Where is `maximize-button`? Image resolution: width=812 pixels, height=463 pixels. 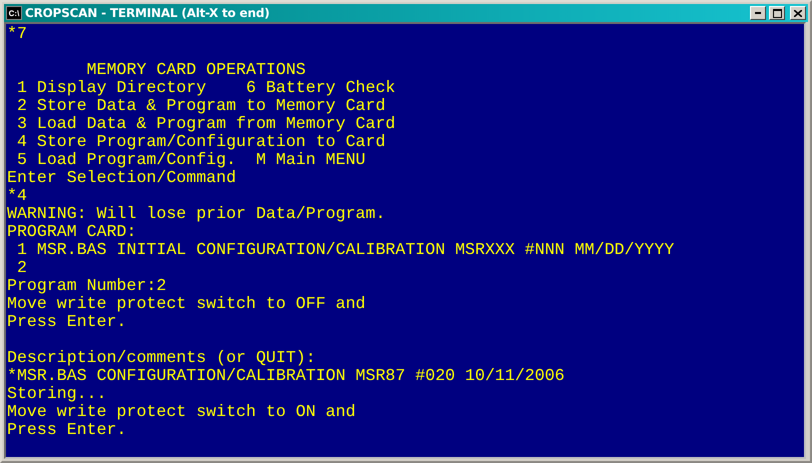 maximize-button is located at coordinates (777, 13).